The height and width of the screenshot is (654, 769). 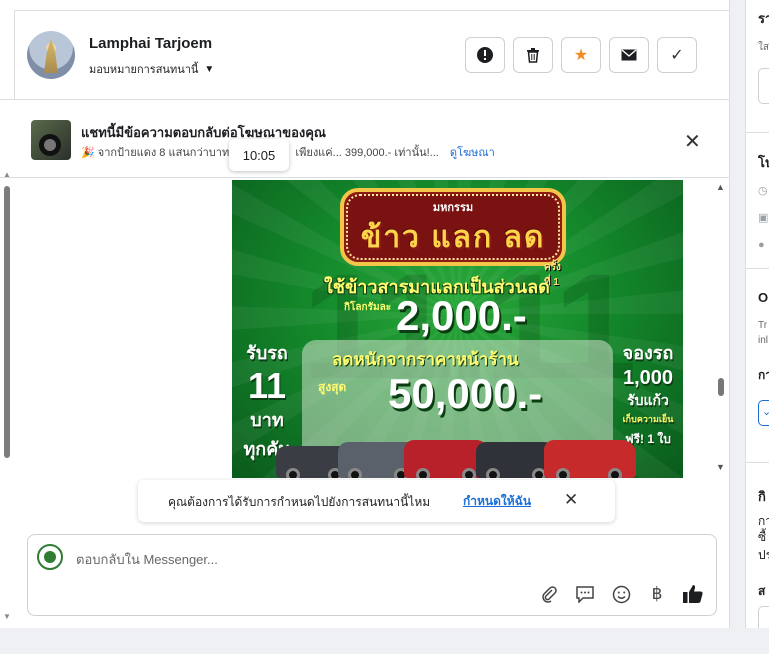 What do you see at coordinates (763, 555) in the screenshot?
I see `sidebar-text-fragment: ปร` at bounding box center [763, 555].